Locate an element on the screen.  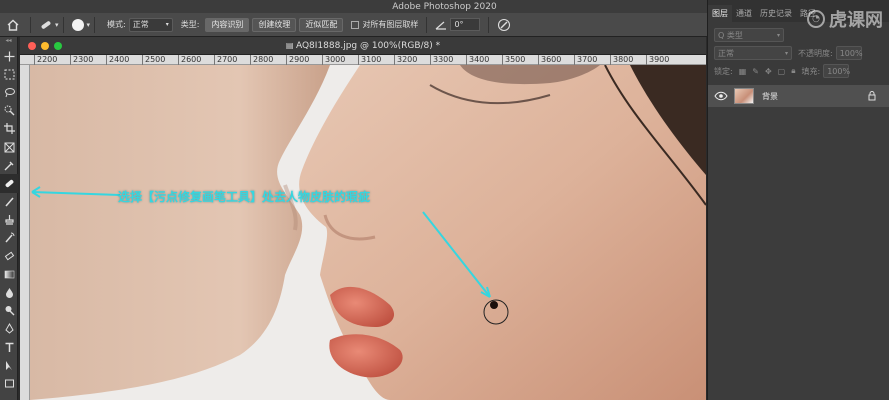
dodge-tool is located at coordinates (9, 311).